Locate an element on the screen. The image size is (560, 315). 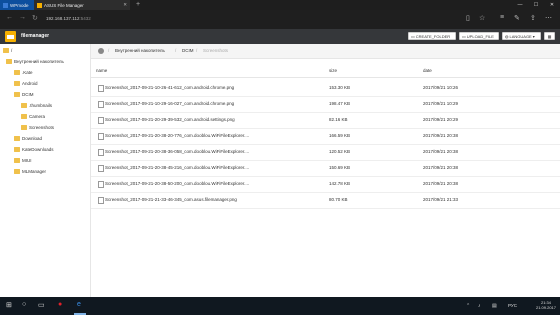
volume-icon: ♪ is located at coordinates (479, 306).